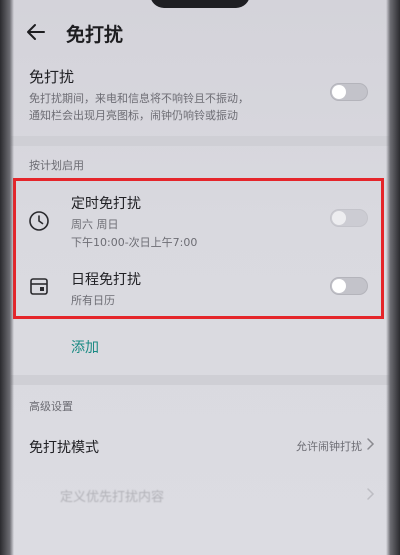 This screenshot has height=555, width=400. What do you see at coordinates (64, 448) in the screenshot?
I see `dnd-mode-title: 免打扰模式` at bounding box center [64, 448].